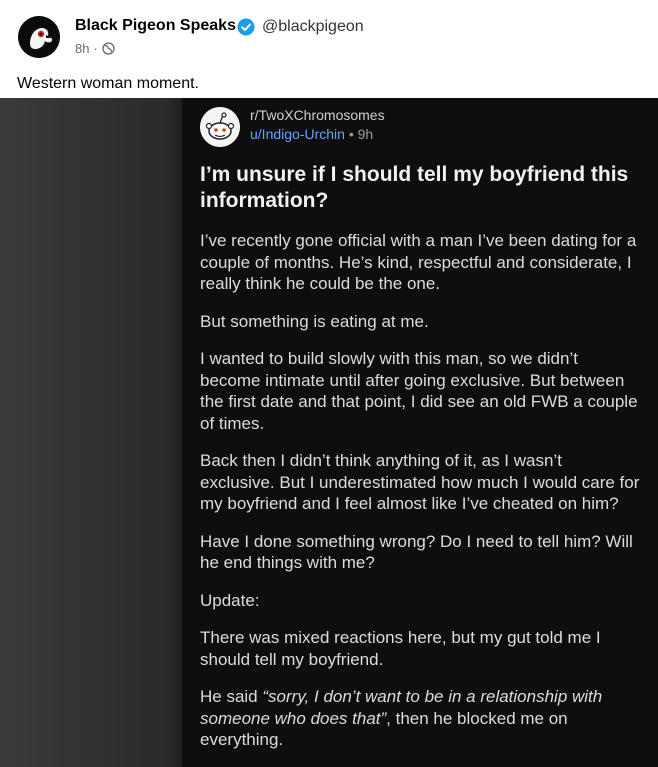 This screenshot has width=658, height=767. What do you see at coordinates (317, 115) in the screenshot?
I see `subreddit-name: r/TwoXChromosomes` at bounding box center [317, 115].